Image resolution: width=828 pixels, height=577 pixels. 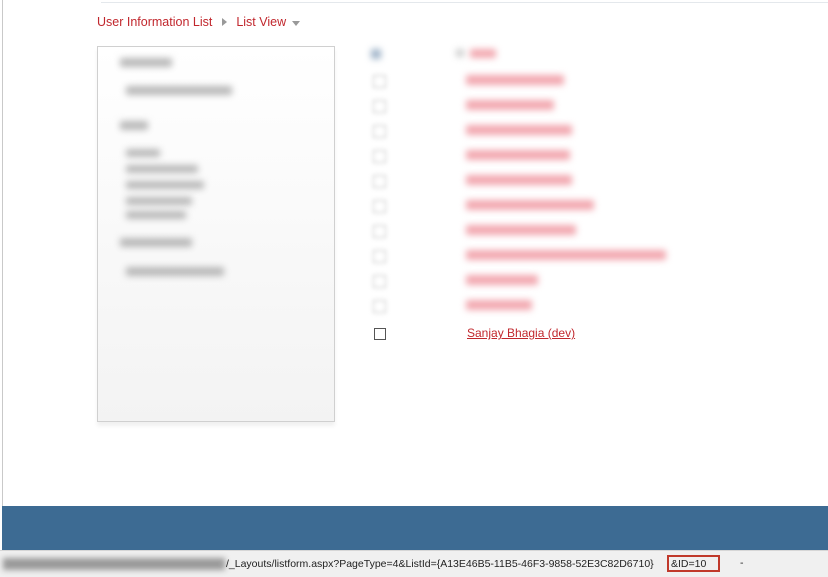 I want to click on blurred-column-icon, so click(x=460, y=53).